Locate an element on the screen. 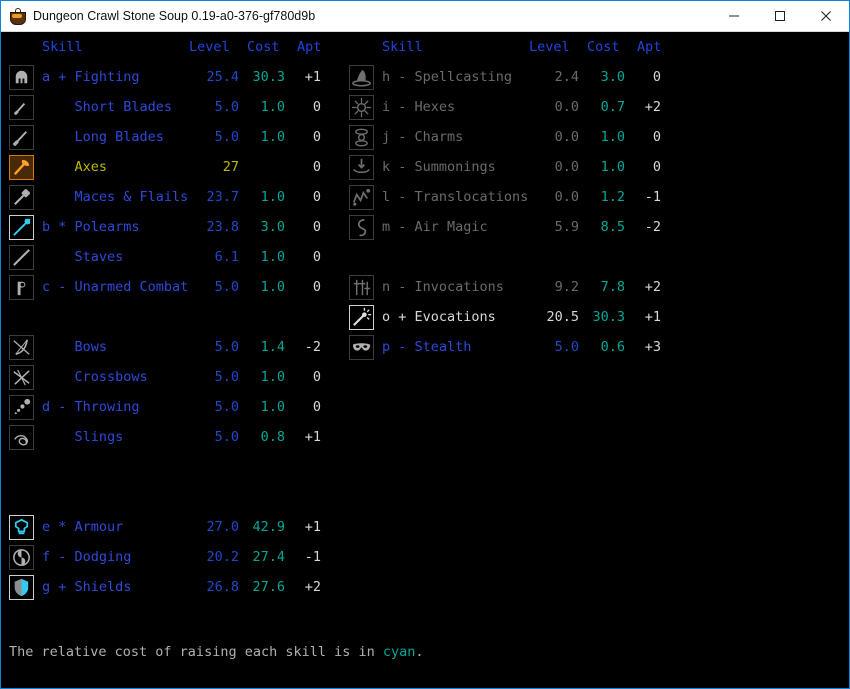  skill-name: Short Blades is located at coordinates (107, 107).